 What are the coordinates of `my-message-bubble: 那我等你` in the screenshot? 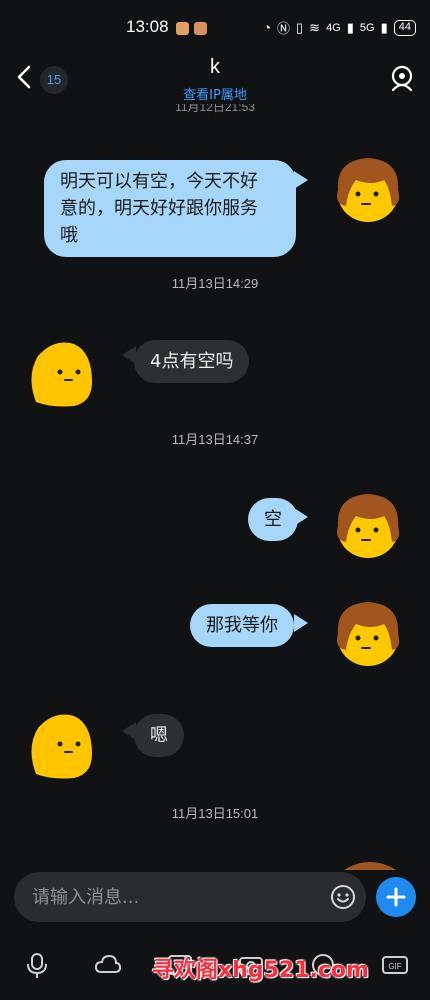 It's located at (242, 625).